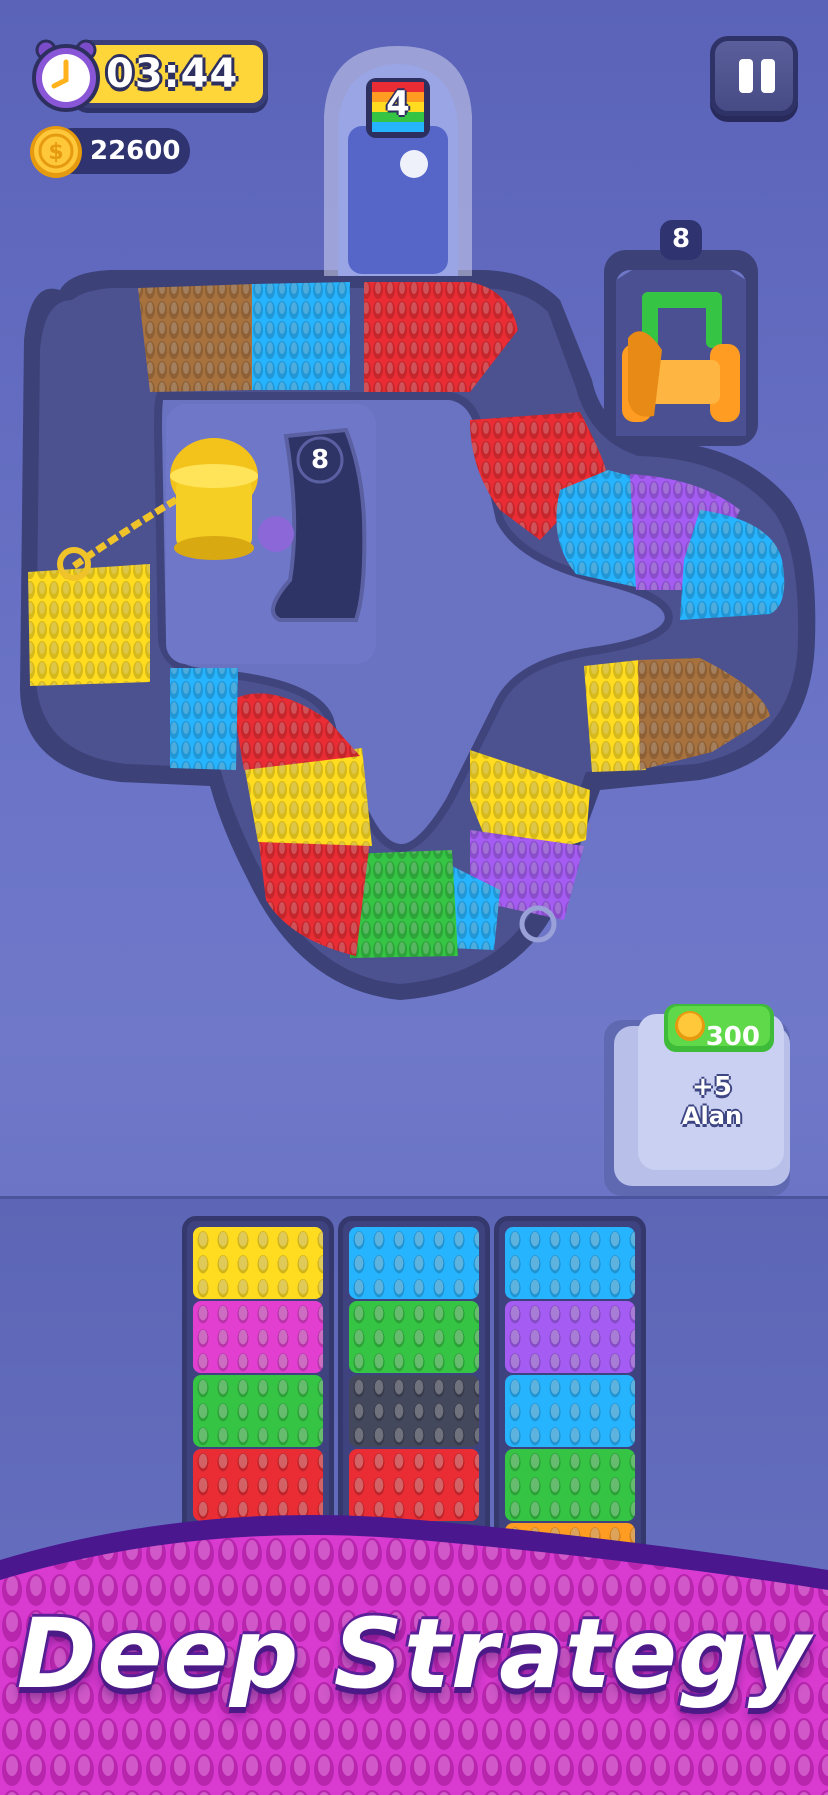 The width and height of the screenshot is (828, 1795). Describe the element at coordinates (712, 1116) in the screenshot. I see `buy-label: Alan` at that location.